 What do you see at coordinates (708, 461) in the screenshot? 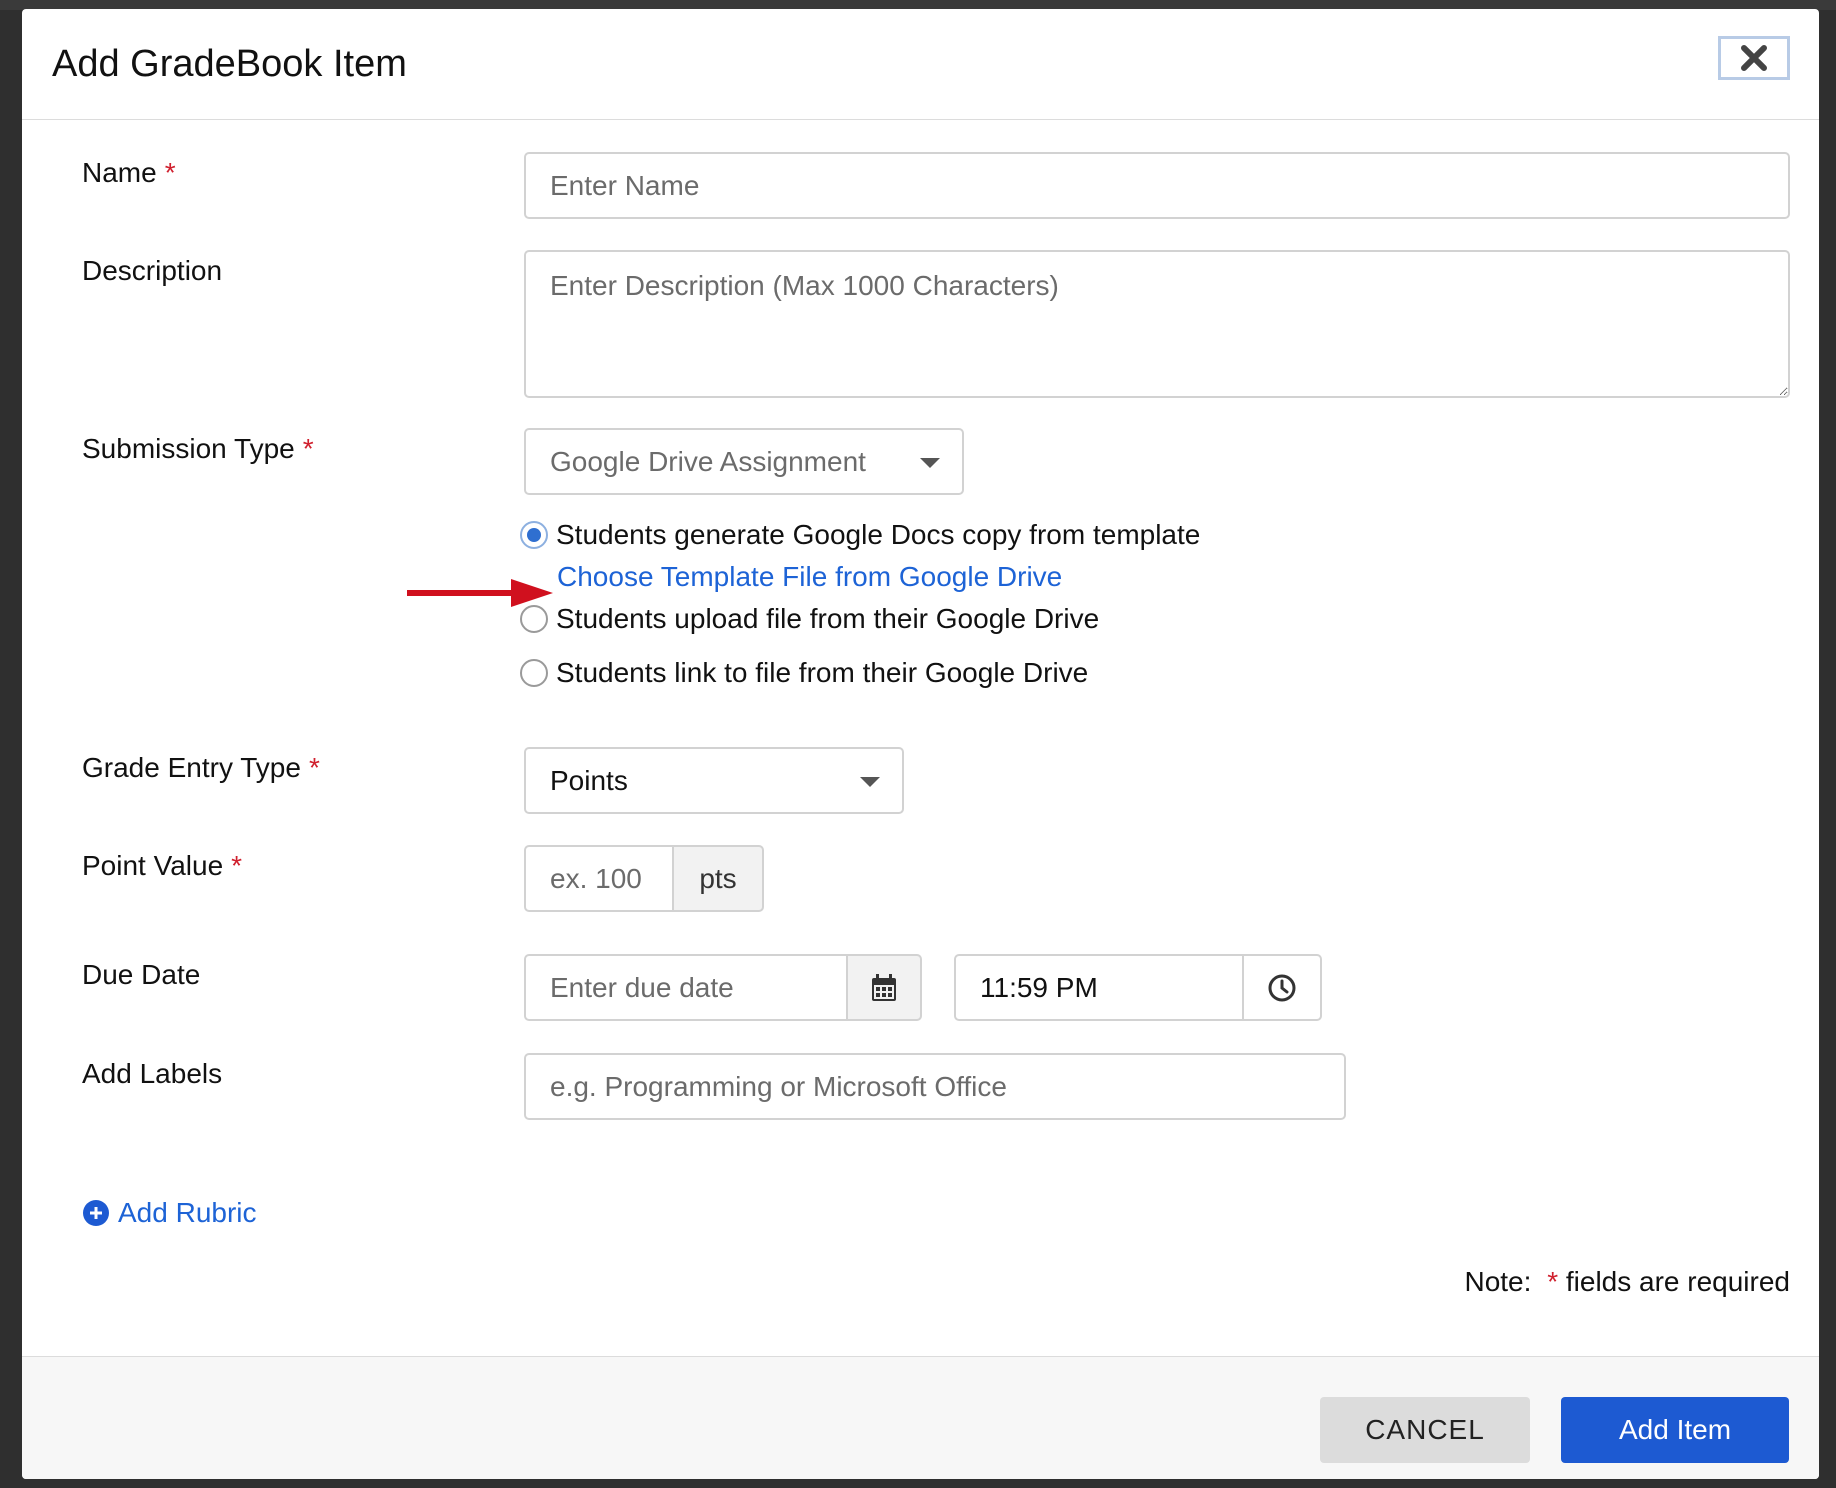
I see `submission-type-value: Google Drive Assignment` at bounding box center [708, 461].